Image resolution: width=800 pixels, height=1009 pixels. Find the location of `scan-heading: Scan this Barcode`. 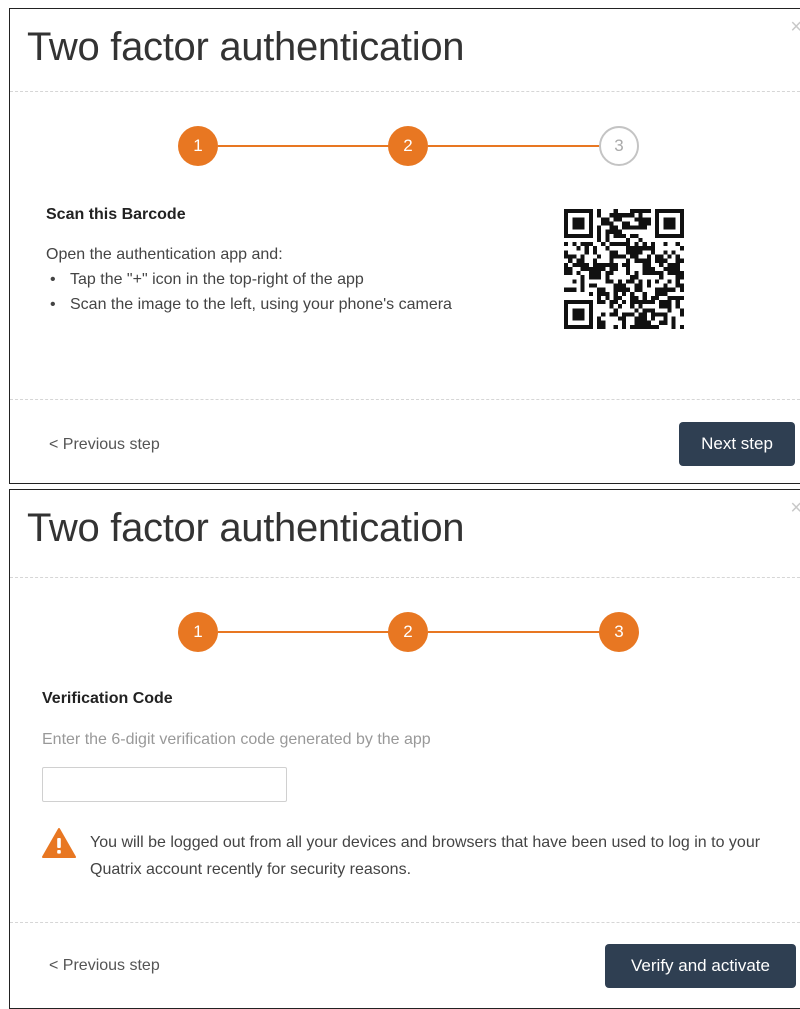

scan-heading: Scan this Barcode is located at coordinates (116, 214).